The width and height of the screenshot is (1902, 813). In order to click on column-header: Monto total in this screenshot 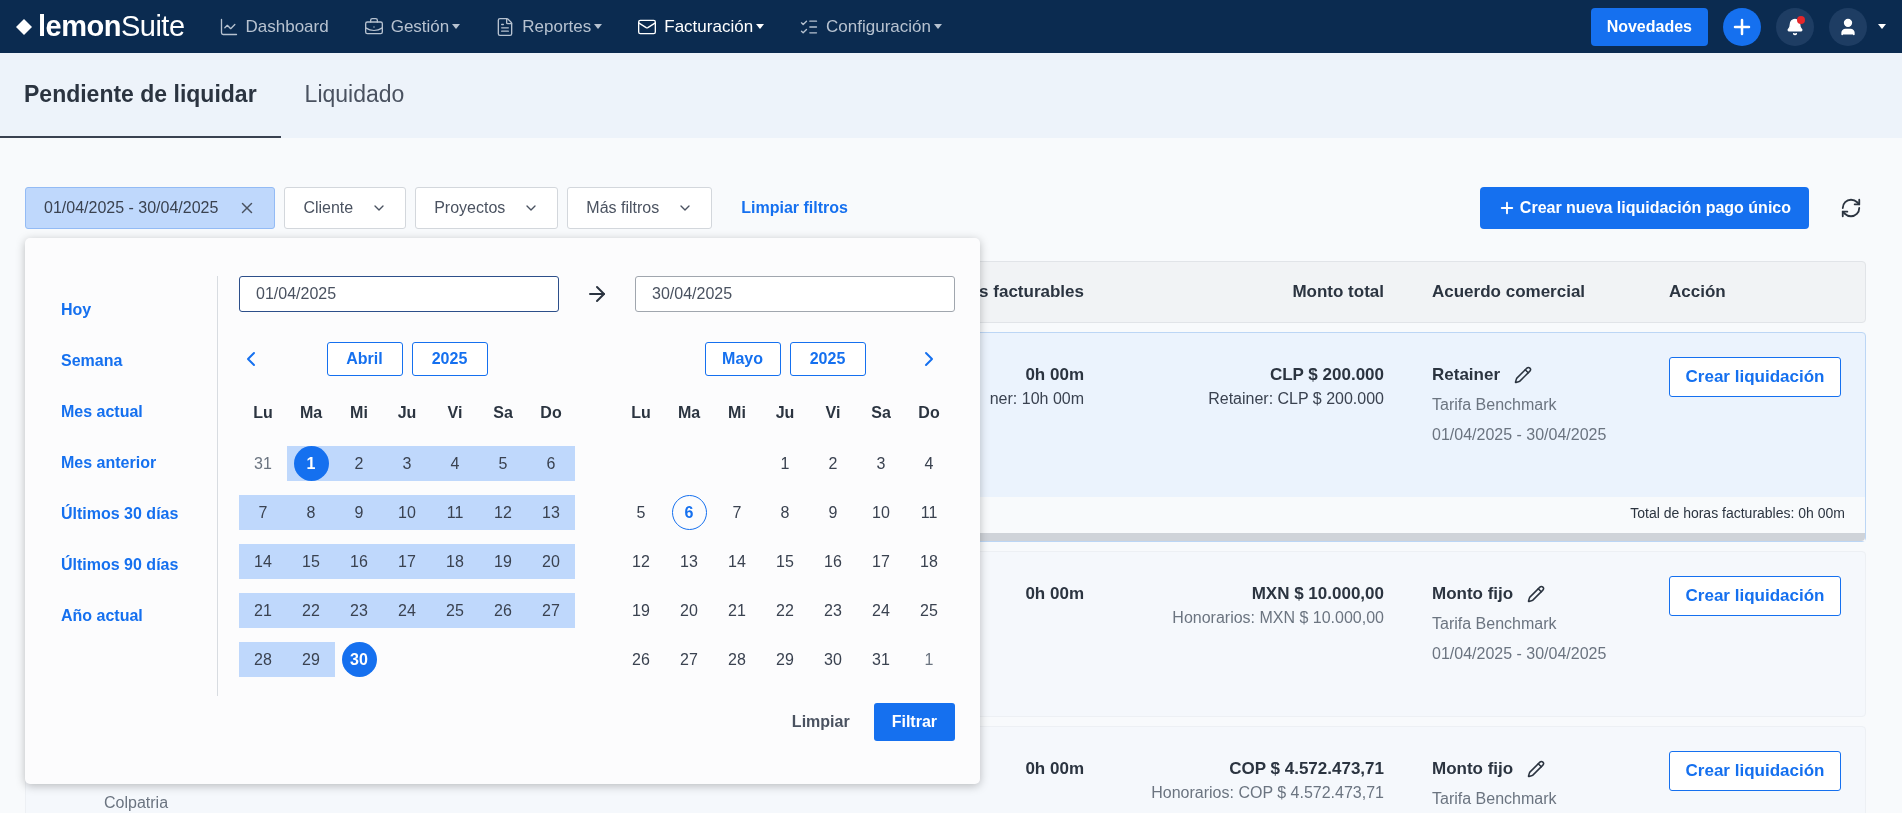, I will do `click(1338, 292)`.